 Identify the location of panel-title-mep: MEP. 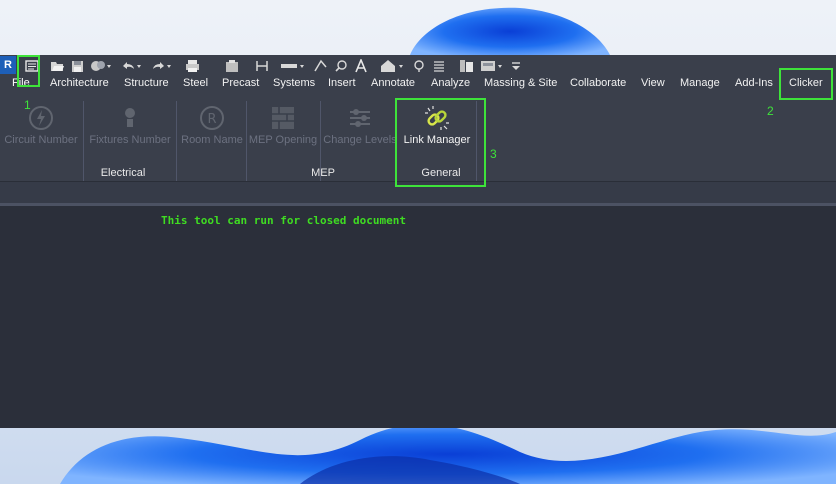
(323, 173).